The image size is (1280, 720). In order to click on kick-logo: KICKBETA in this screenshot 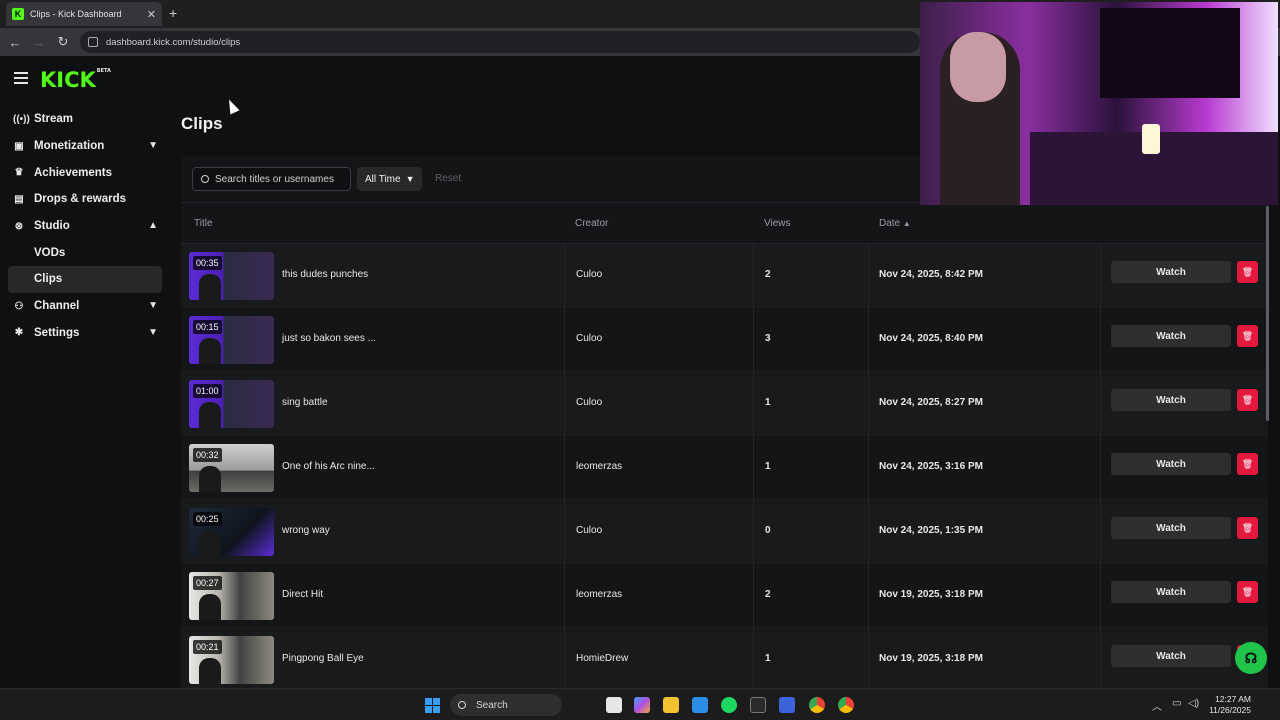, I will do `click(75, 80)`.